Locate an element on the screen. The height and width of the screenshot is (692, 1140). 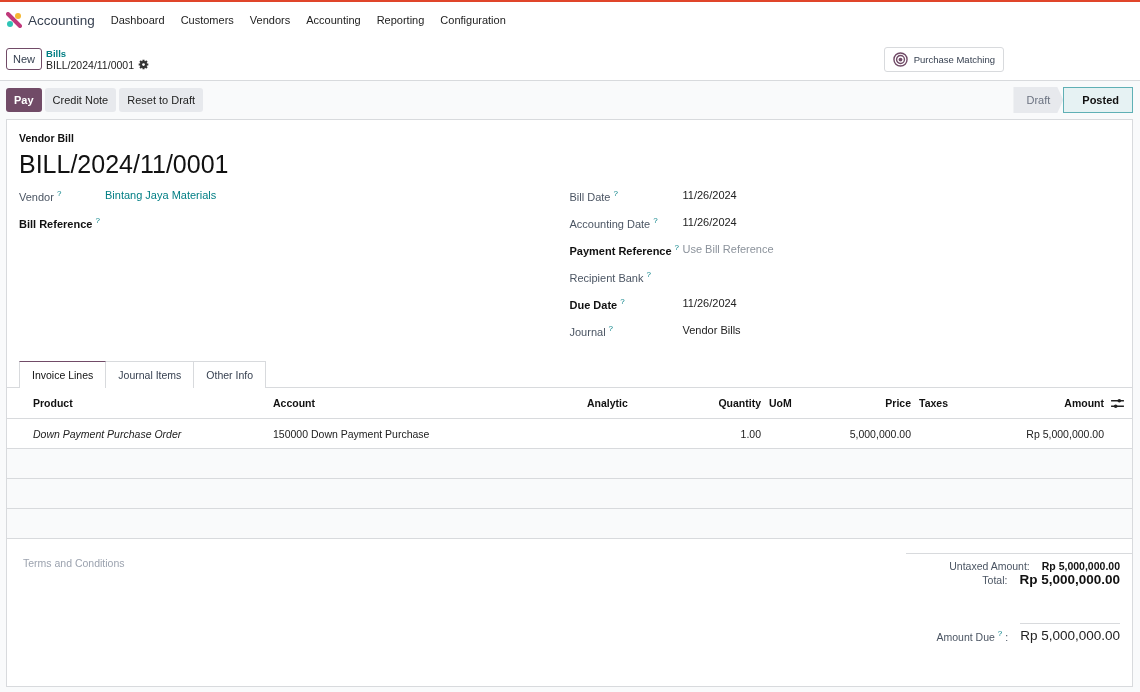
app-name: Accounting is located at coordinates (61, 20).